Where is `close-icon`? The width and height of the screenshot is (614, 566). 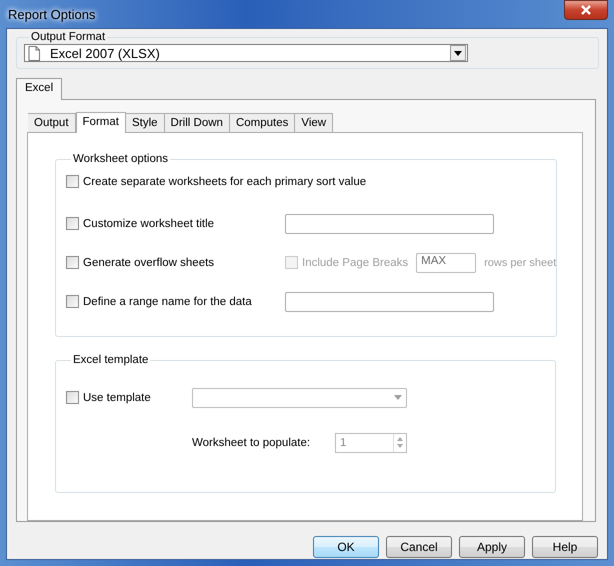 close-icon is located at coordinates (586, 10).